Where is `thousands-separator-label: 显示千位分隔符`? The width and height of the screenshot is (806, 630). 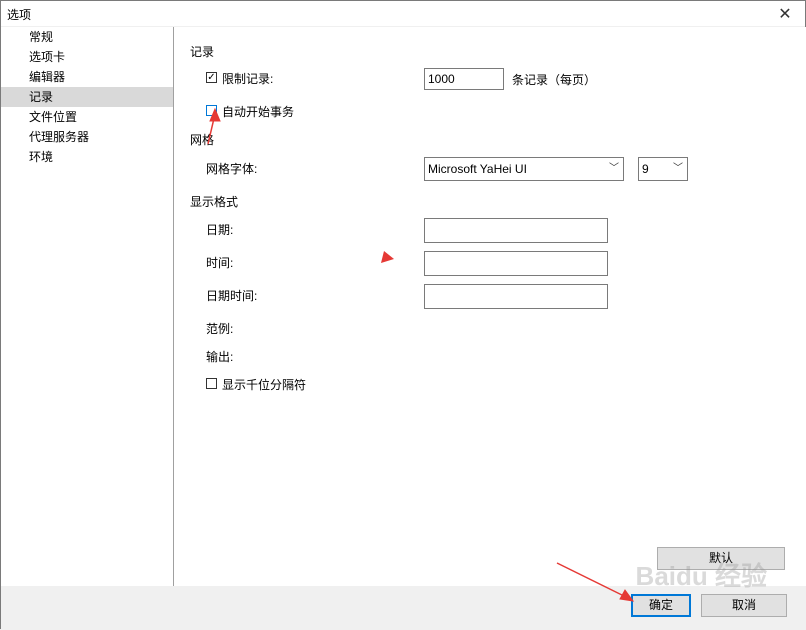
thousands-separator-label: 显示千位分隔符 is located at coordinates (264, 385).